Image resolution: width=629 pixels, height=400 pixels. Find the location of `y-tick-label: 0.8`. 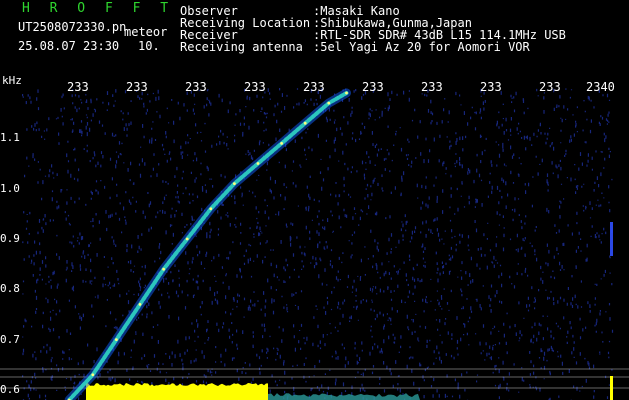

y-tick-label: 0.8 is located at coordinates (10, 289).